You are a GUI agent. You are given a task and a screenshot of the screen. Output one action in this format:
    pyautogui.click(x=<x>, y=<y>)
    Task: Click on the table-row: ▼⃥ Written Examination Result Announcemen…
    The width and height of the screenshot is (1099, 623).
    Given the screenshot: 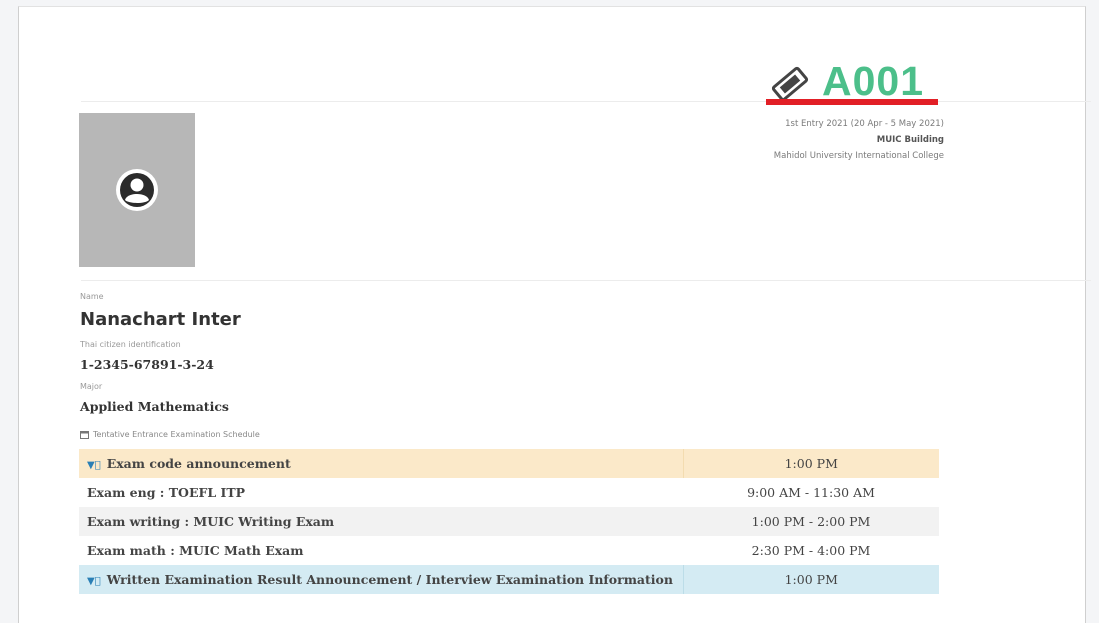 What is the action you would take?
    pyautogui.click(x=509, y=579)
    